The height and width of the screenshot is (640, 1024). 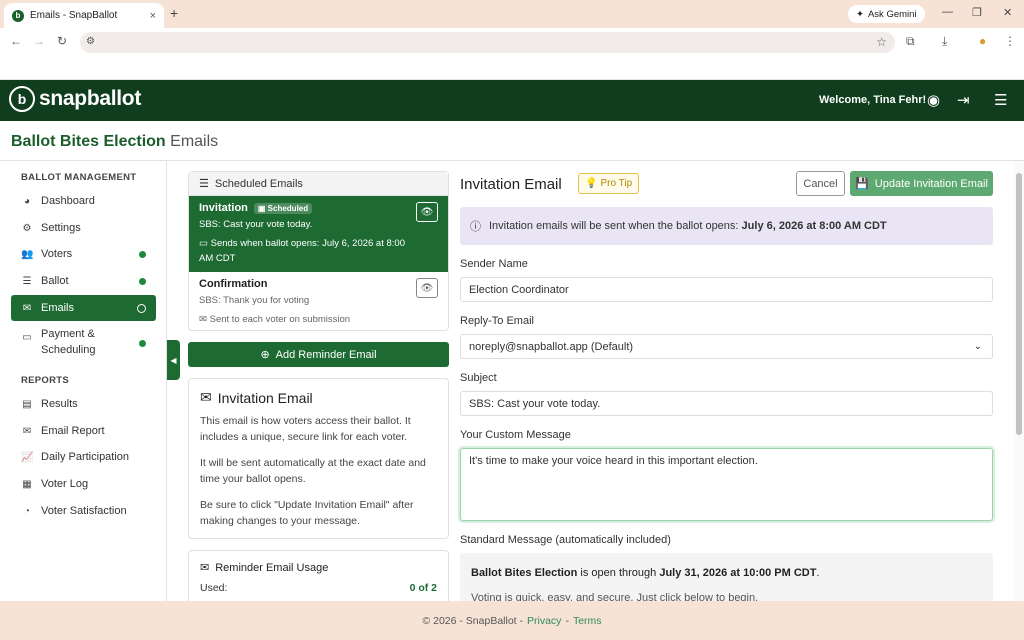 What do you see at coordinates (1000, 100) in the screenshot?
I see `hamburger-menu-icon: ☰` at bounding box center [1000, 100].